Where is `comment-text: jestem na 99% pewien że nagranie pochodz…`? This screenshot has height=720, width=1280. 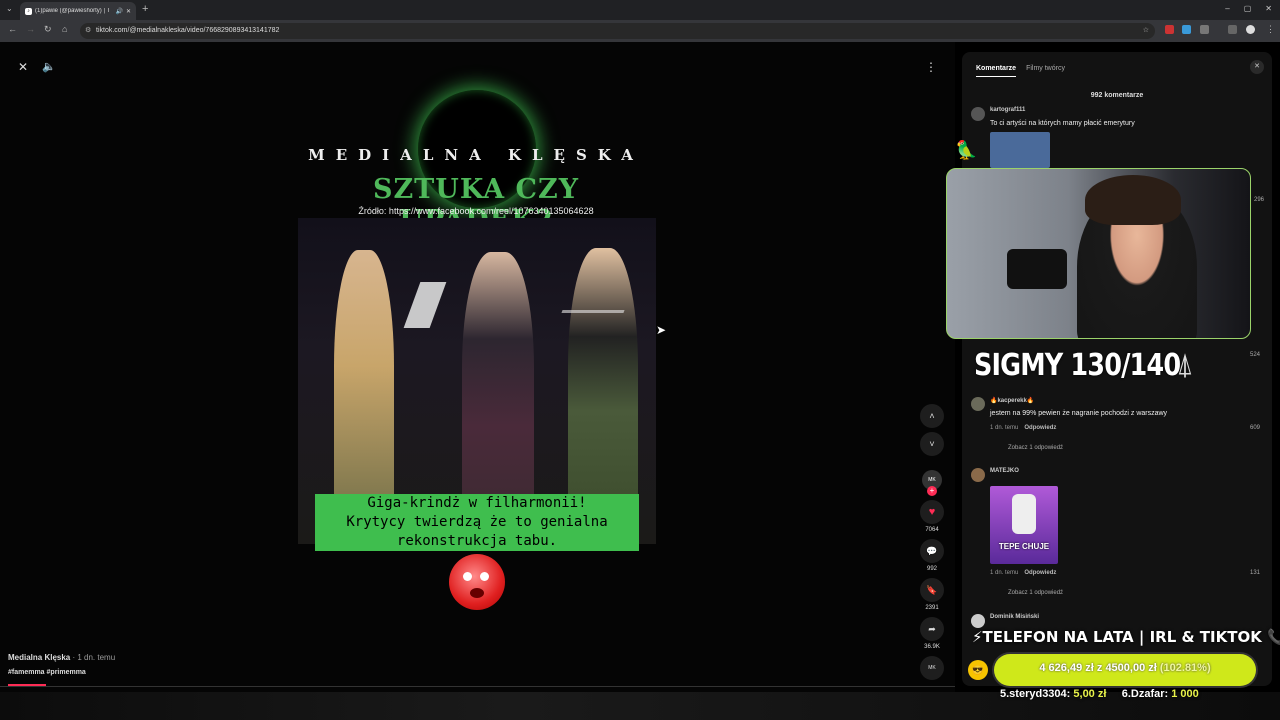 comment-text: jestem na 99% pewien że nagranie pochodz… is located at coordinates (1079, 413).